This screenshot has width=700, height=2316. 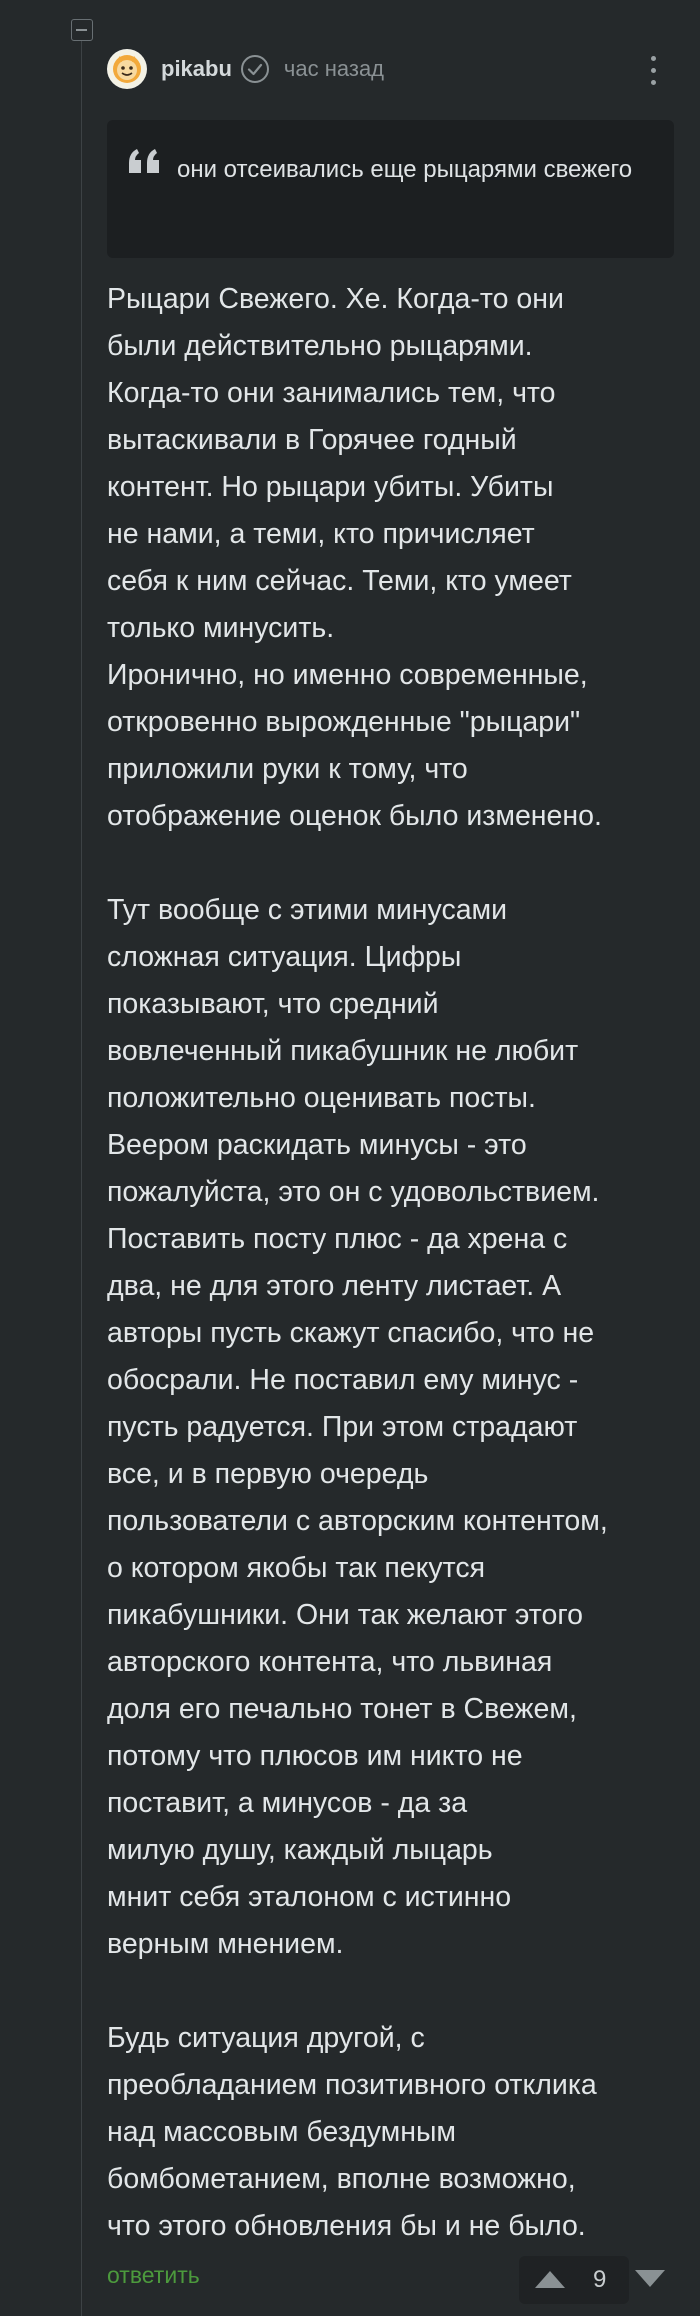 I want to click on text-line: Рыцари Свежего. Хе. Когда-то они, so click(x=335, y=299).